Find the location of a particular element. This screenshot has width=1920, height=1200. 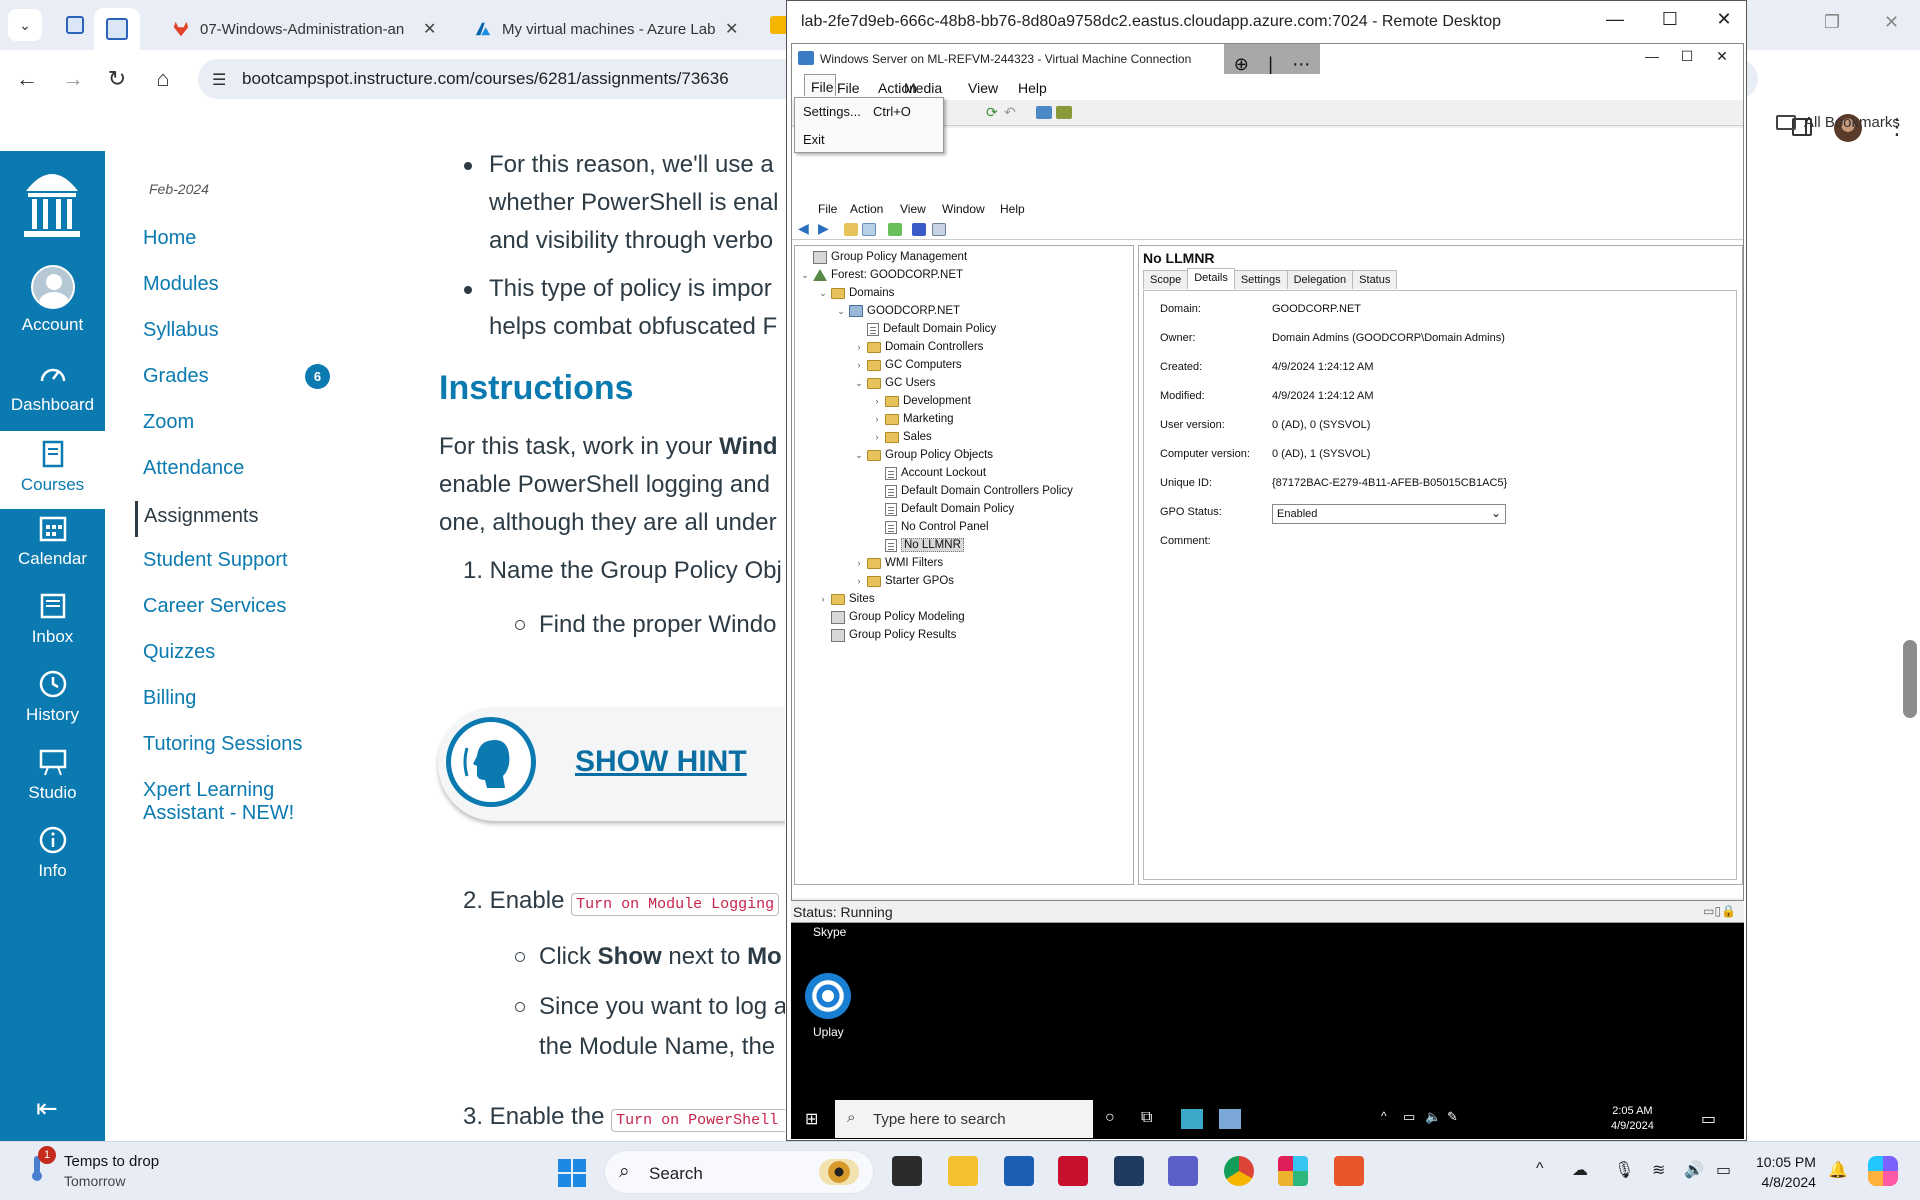

show-hint-card: SHOW HINT is located at coordinates (611, 764).